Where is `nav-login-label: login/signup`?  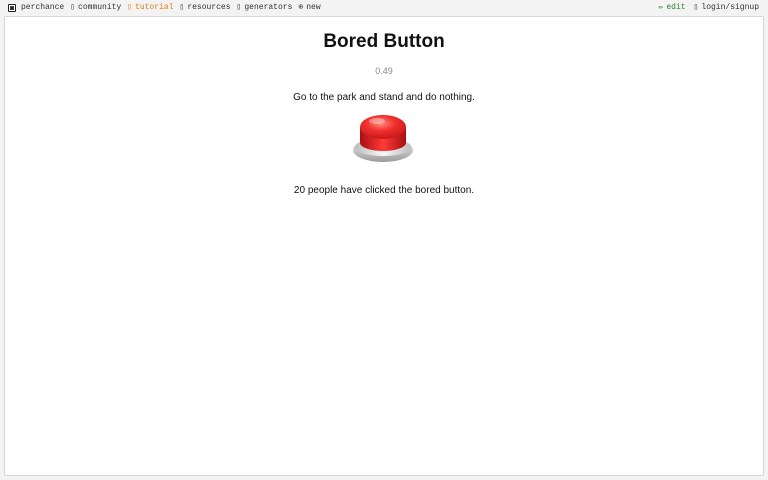
nav-login-label: login/signup is located at coordinates (730, 7).